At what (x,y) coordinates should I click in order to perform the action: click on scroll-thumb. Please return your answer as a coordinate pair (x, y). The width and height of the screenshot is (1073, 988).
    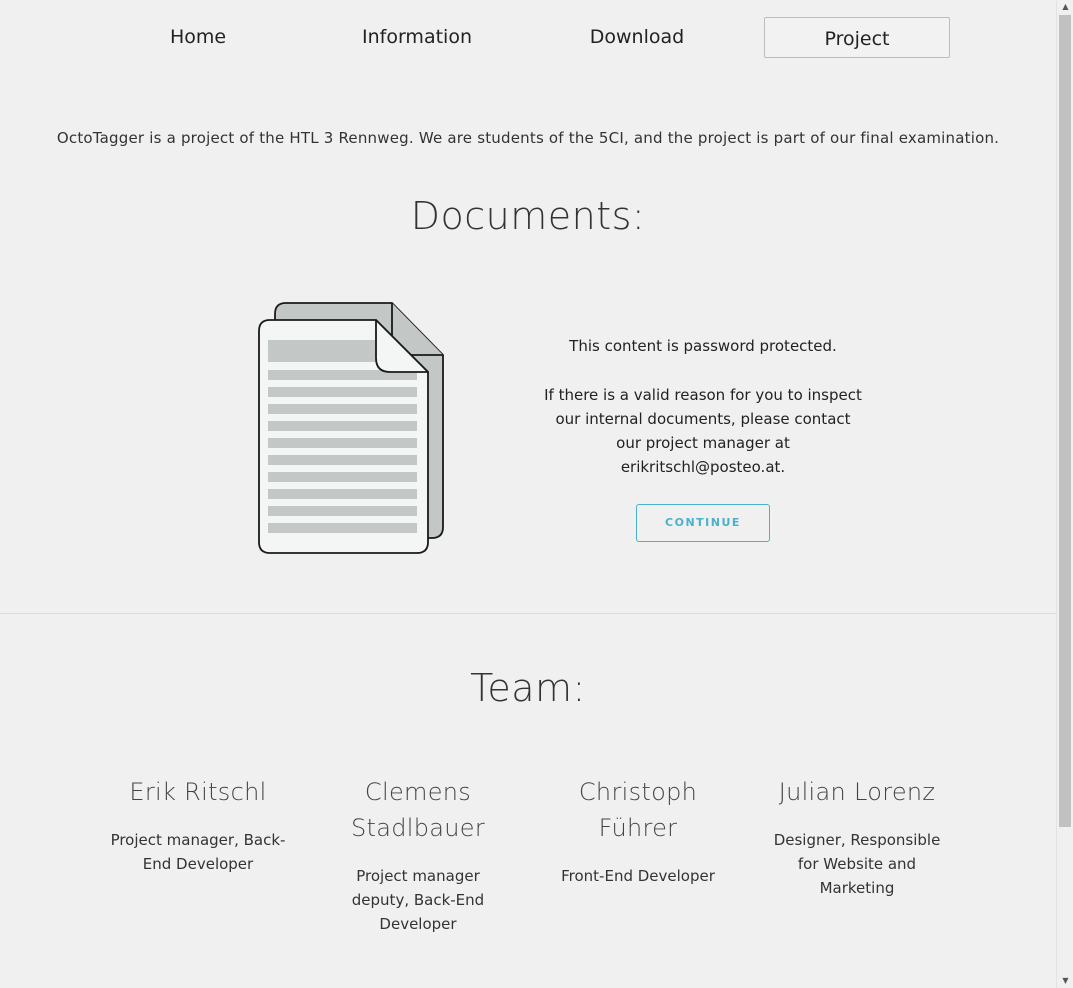
    Looking at the image, I should click on (1065, 421).